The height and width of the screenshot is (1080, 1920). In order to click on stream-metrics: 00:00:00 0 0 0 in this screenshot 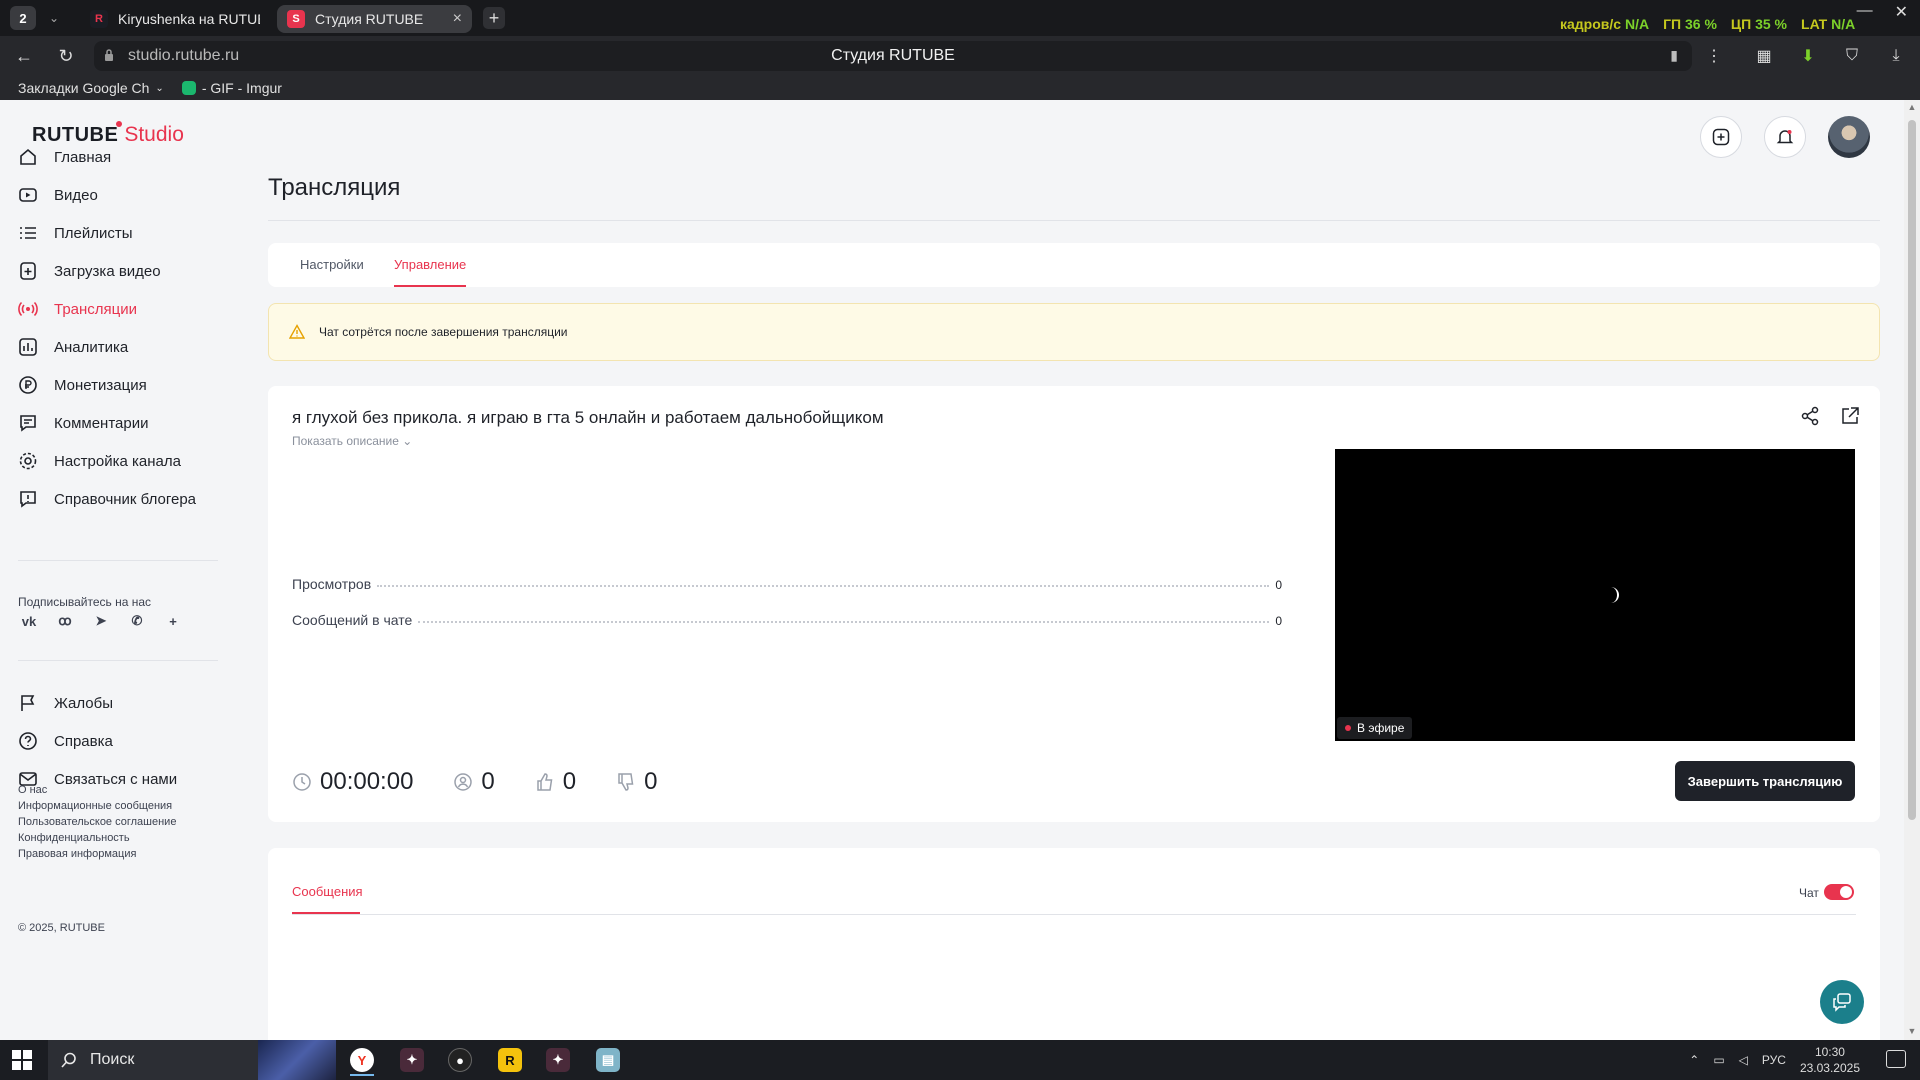, I will do `click(475, 782)`.